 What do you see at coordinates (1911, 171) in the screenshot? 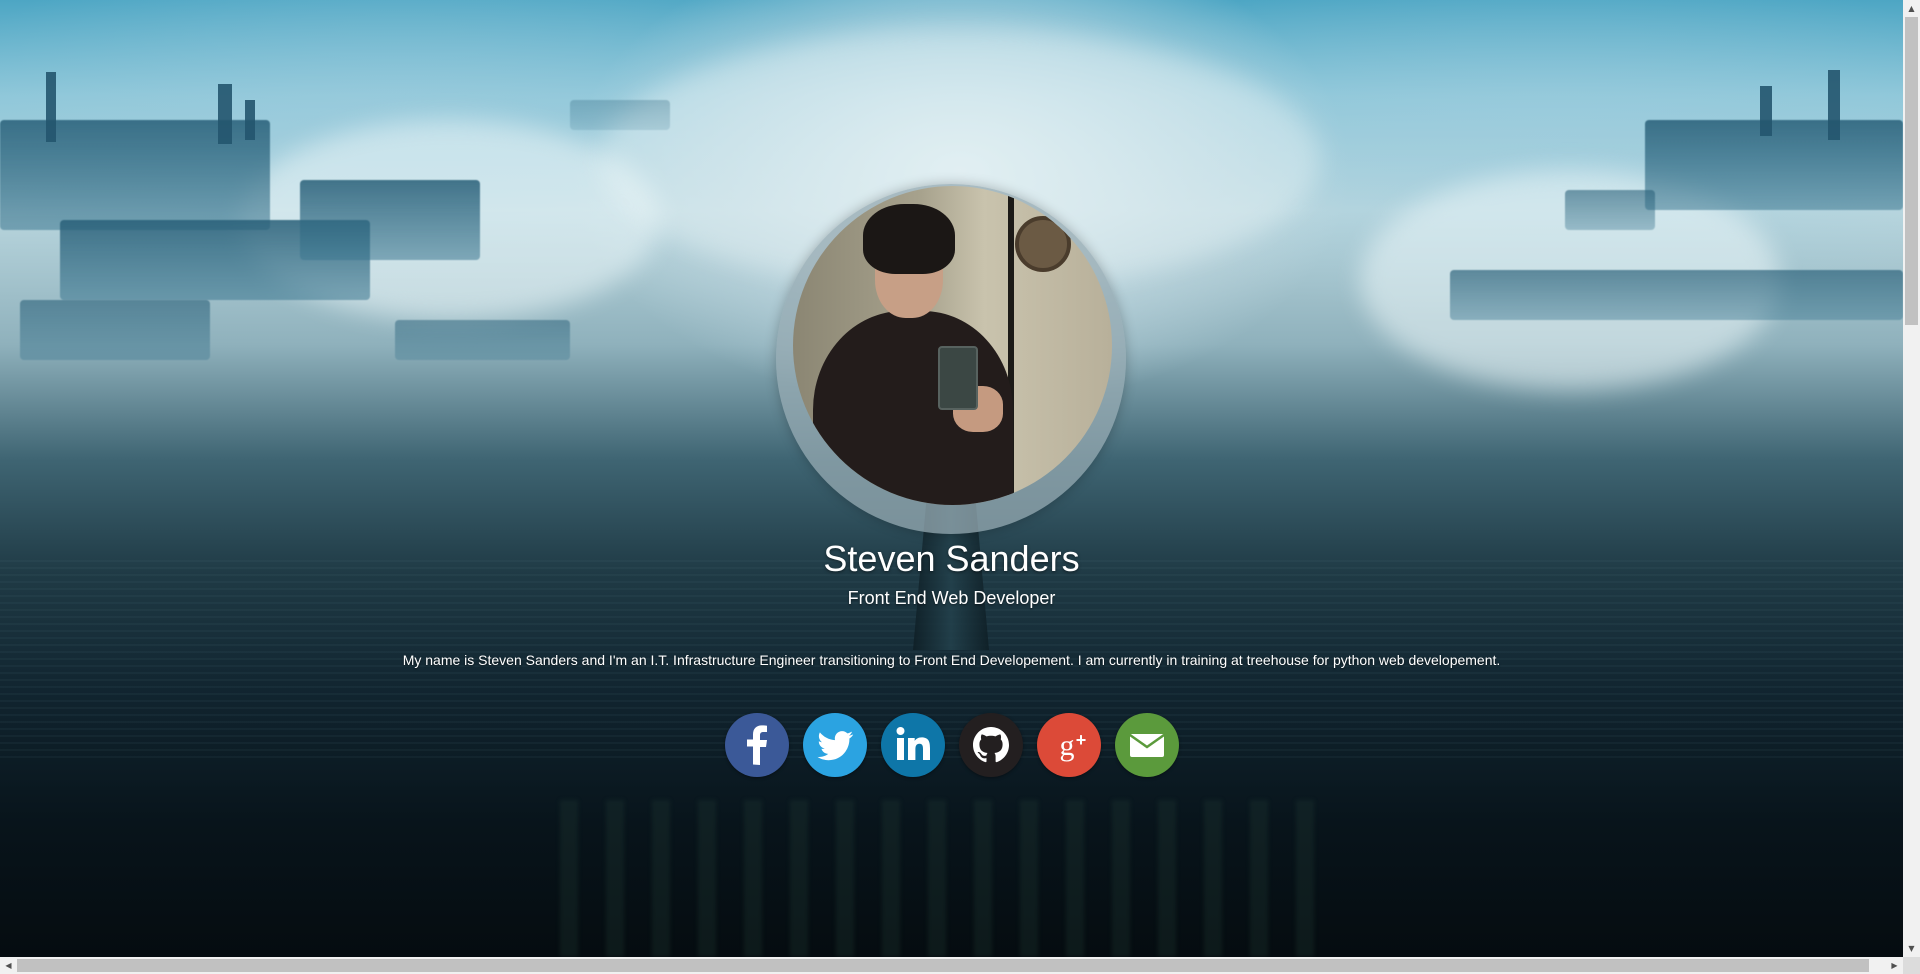
I see `vertical-scroll-thumb` at bounding box center [1911, 171].